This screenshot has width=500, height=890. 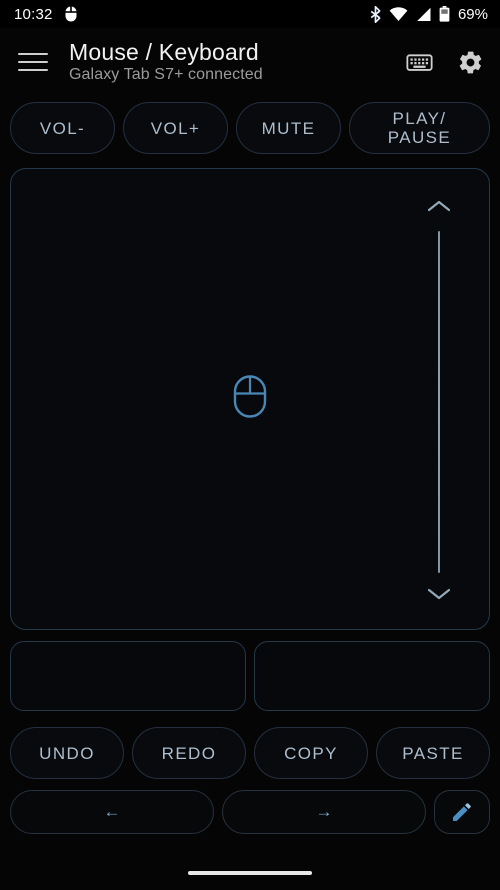 I want to click on status-time: 10:32, so click(x=33, y=14).